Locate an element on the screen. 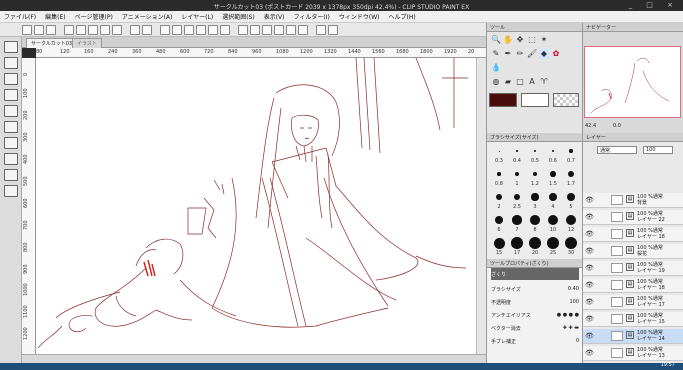  fill-icon is located at coordinates (189, 29).